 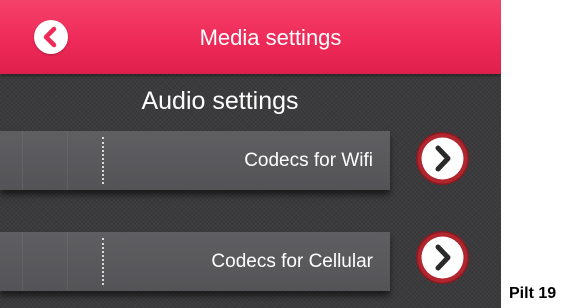 I want to click on codecs-wifi-button, so click(x=442, y=158).